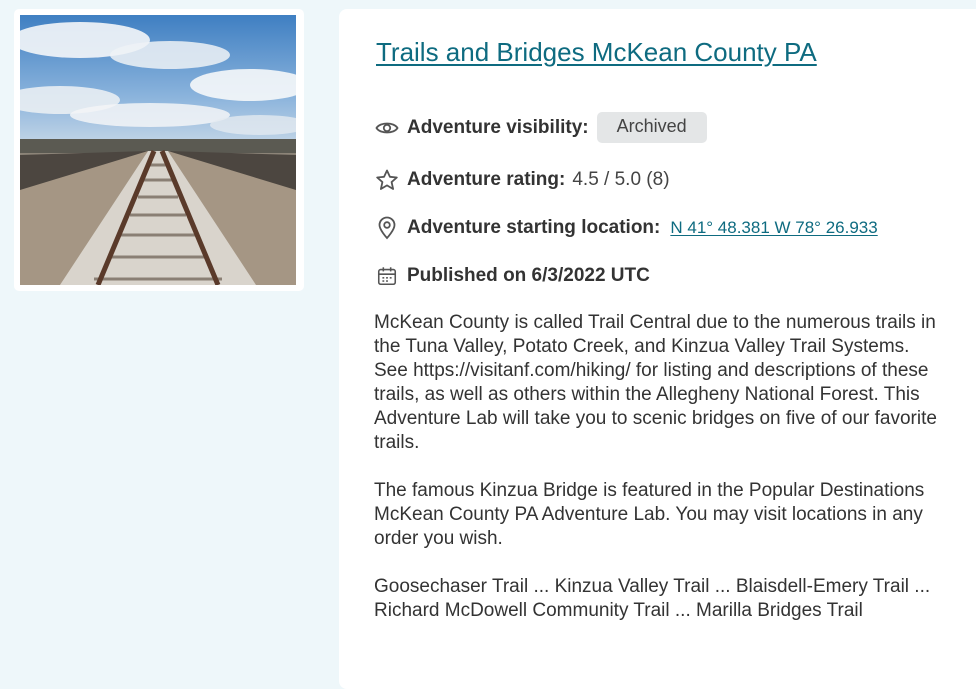  What do you see at coordinates (387, 128) in the screenshot?
I see `eye-icon` at bounding box center [387, 128].